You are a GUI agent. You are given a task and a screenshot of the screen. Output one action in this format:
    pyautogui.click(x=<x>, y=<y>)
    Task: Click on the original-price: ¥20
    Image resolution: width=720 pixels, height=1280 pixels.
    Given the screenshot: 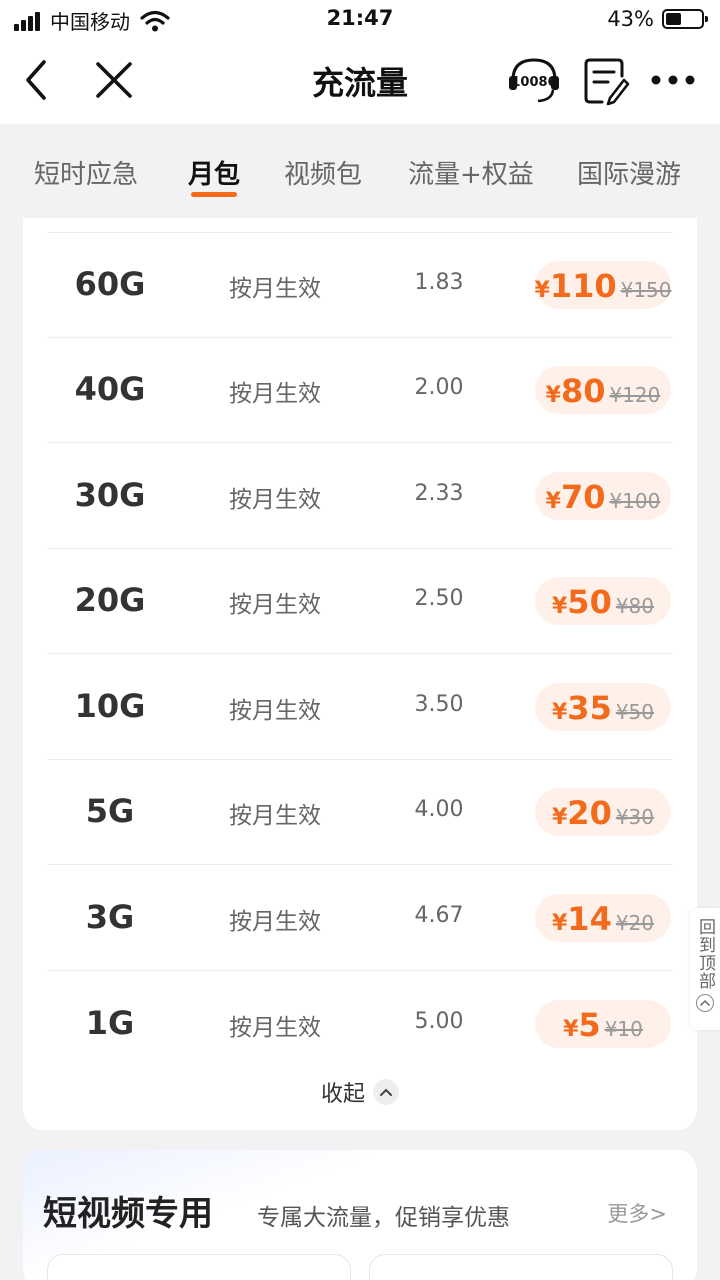 What is the action you would take?
    pyautogui.click(x=635, y=923)
    